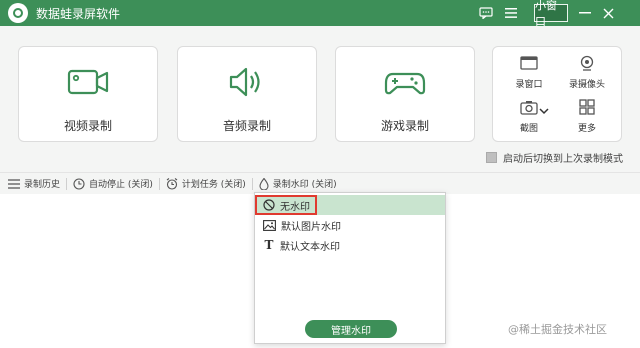 Image resolution: width=640 pixels, height=348 pixels. Describe the element at coordinates (244, 82) in the screenshot. I see `speaker-icon` at that location.